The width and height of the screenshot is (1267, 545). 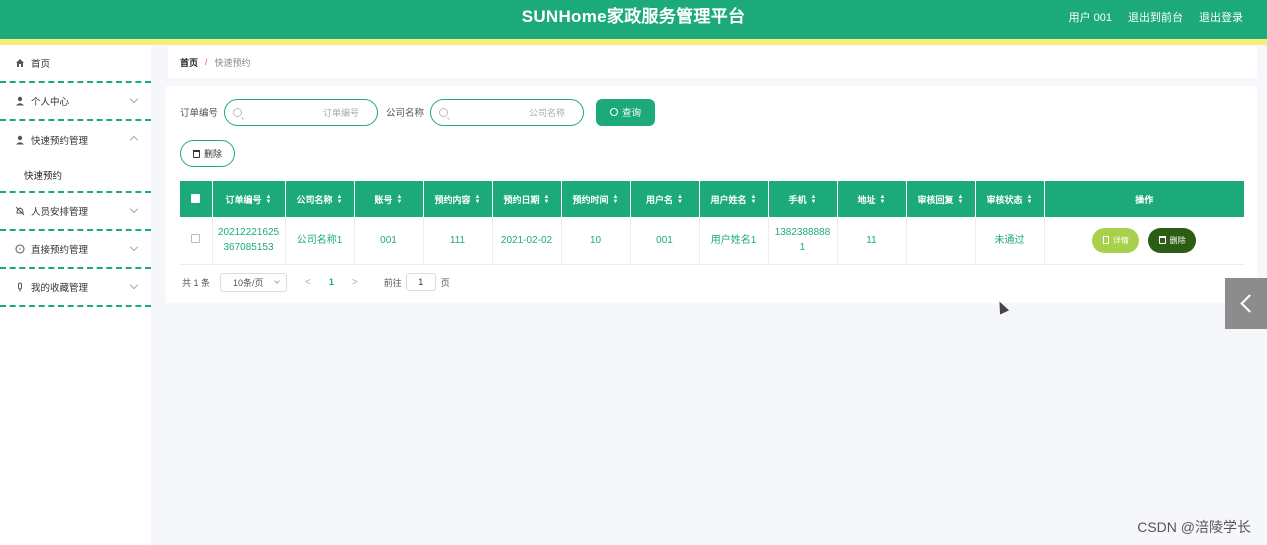 I want to click on row-delete-label: 删除, so click(x=1177, y=240).